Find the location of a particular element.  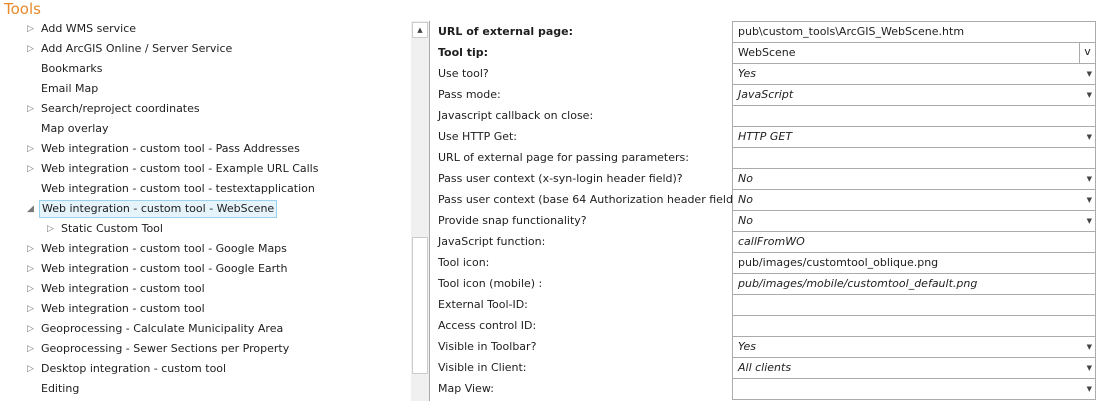

tree-item-label: Email Map is located at coordinates (70, 88).